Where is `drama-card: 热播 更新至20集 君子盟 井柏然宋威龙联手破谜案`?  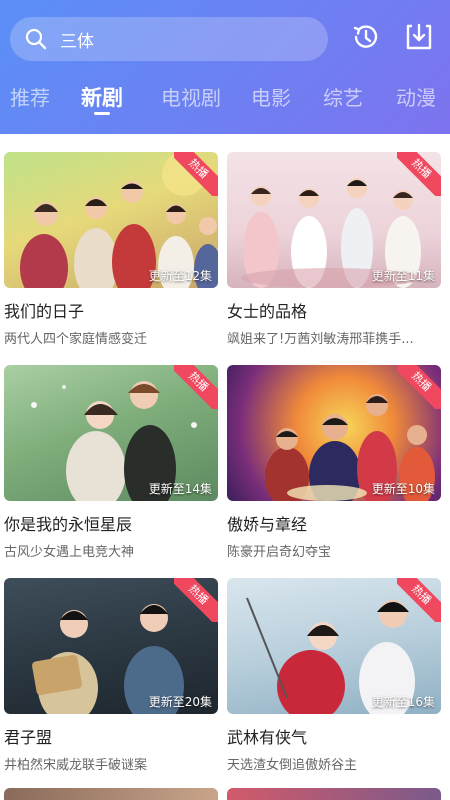 drama-card: 热播 更新至20集 君子盟 井柏然宋威龙联手破谜案 is located at coordinates (111, 675).